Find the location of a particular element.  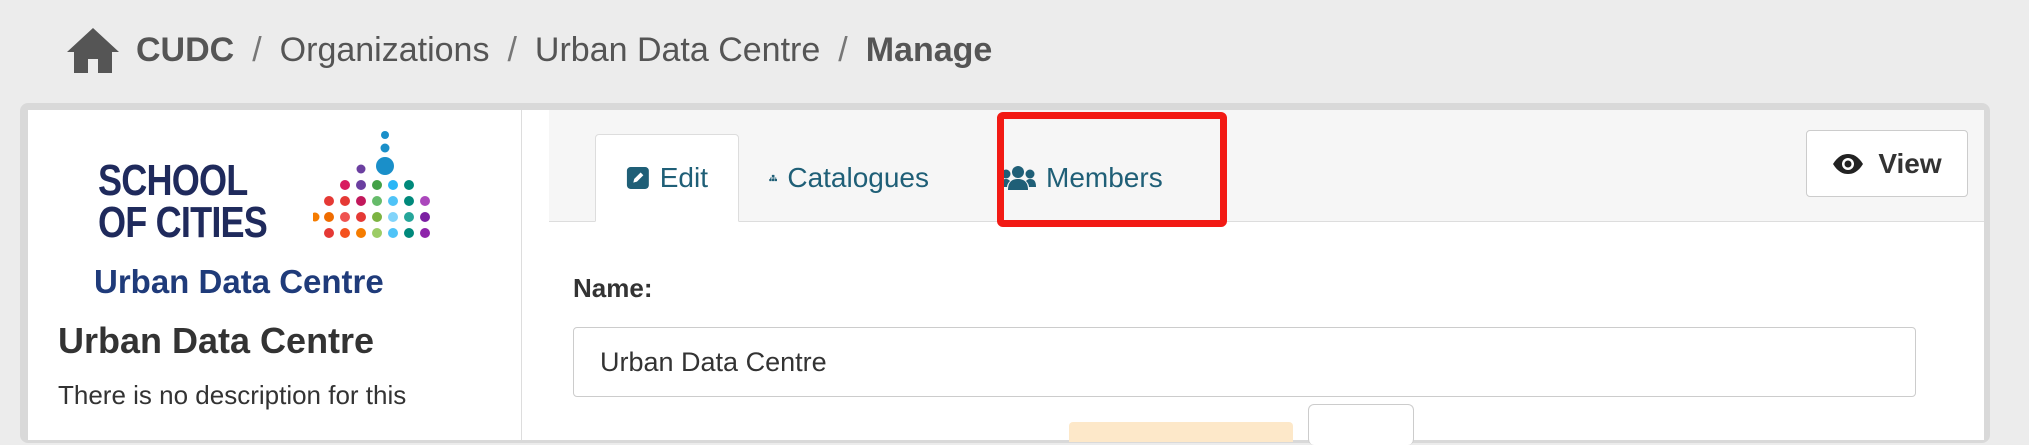

breadcrumb-current: Manage is located at coordinates (929, 49).